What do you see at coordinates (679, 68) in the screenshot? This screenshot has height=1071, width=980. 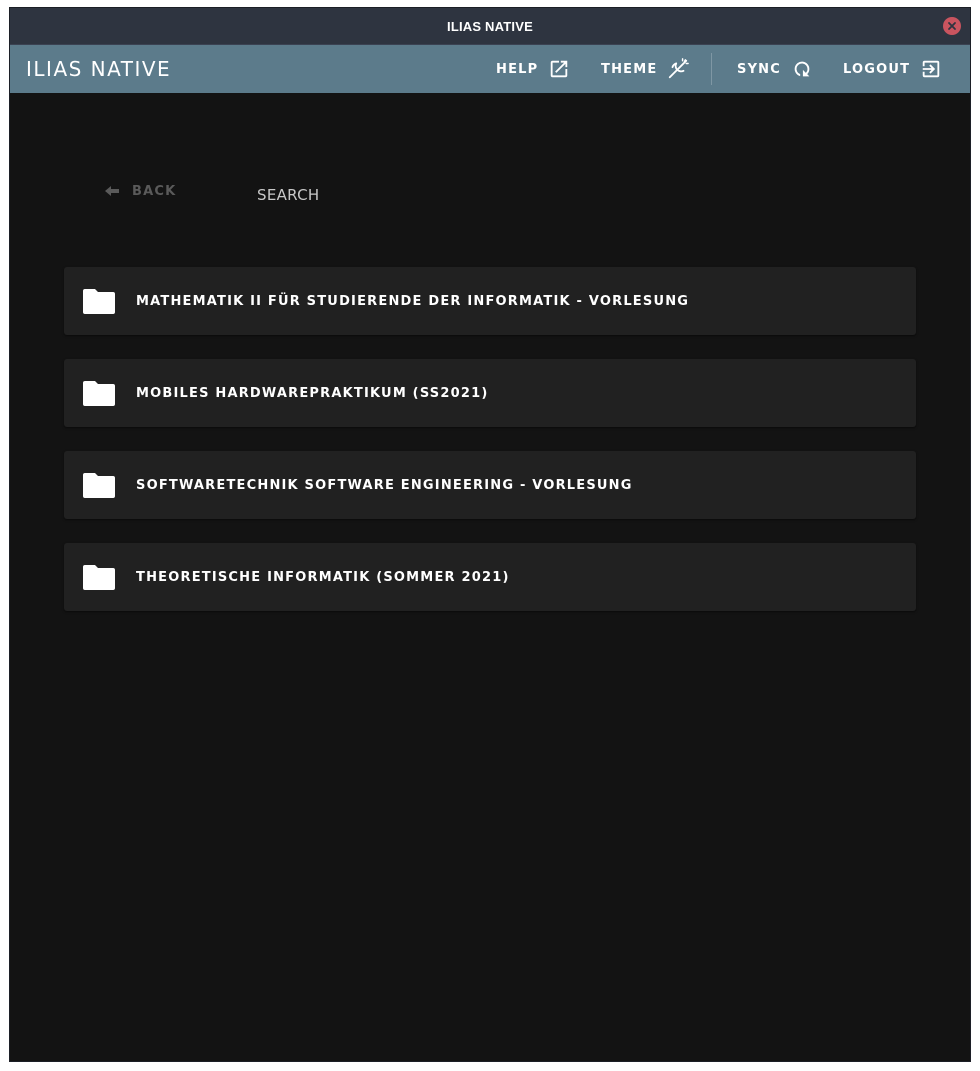 I see `theme-toggle-icon` at bounding box center [679, 68].